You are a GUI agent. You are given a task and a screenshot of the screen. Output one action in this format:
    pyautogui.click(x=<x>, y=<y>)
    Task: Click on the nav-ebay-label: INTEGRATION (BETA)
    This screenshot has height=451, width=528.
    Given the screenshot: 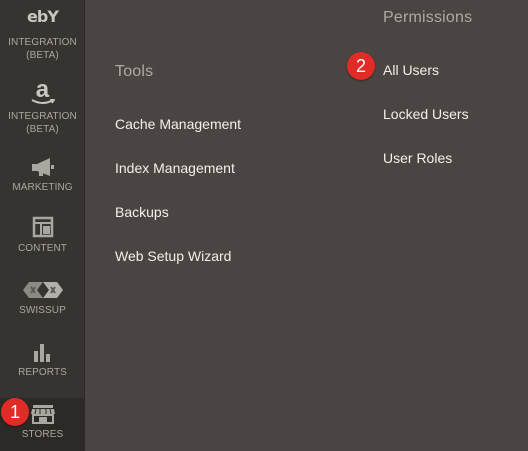 What is the action you would take?
    pyautogui.click(x=42, y=49)
    